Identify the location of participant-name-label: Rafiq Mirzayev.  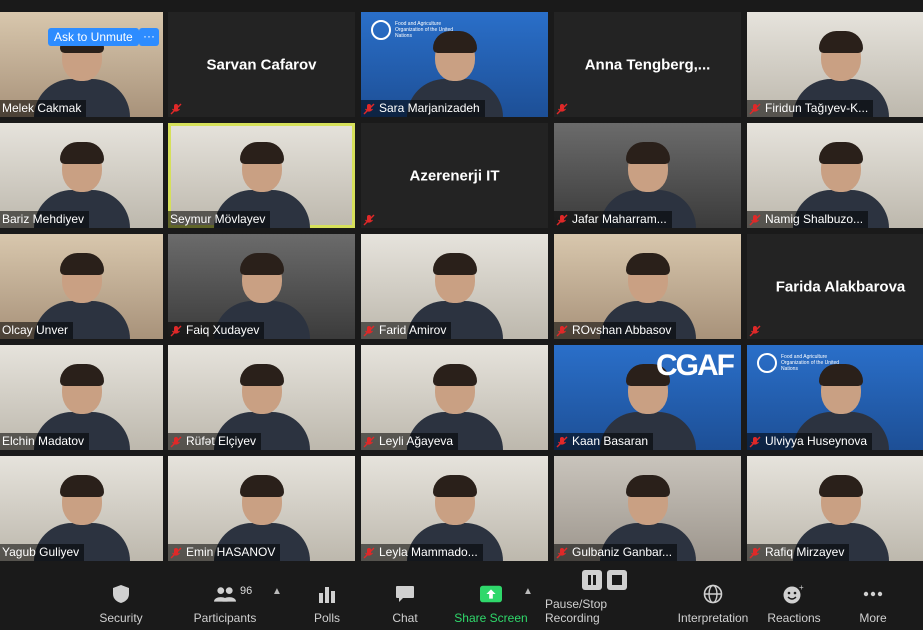
(798, 552).